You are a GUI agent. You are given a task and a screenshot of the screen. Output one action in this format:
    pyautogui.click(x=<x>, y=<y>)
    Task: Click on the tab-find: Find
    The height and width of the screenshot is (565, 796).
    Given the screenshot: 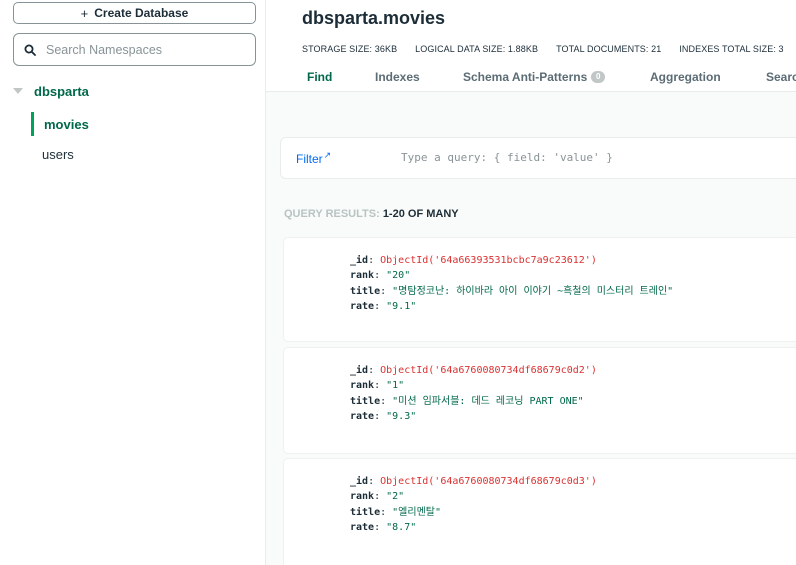 What is the action you would take?
    pyautogui.click(x=341, y=77)
    